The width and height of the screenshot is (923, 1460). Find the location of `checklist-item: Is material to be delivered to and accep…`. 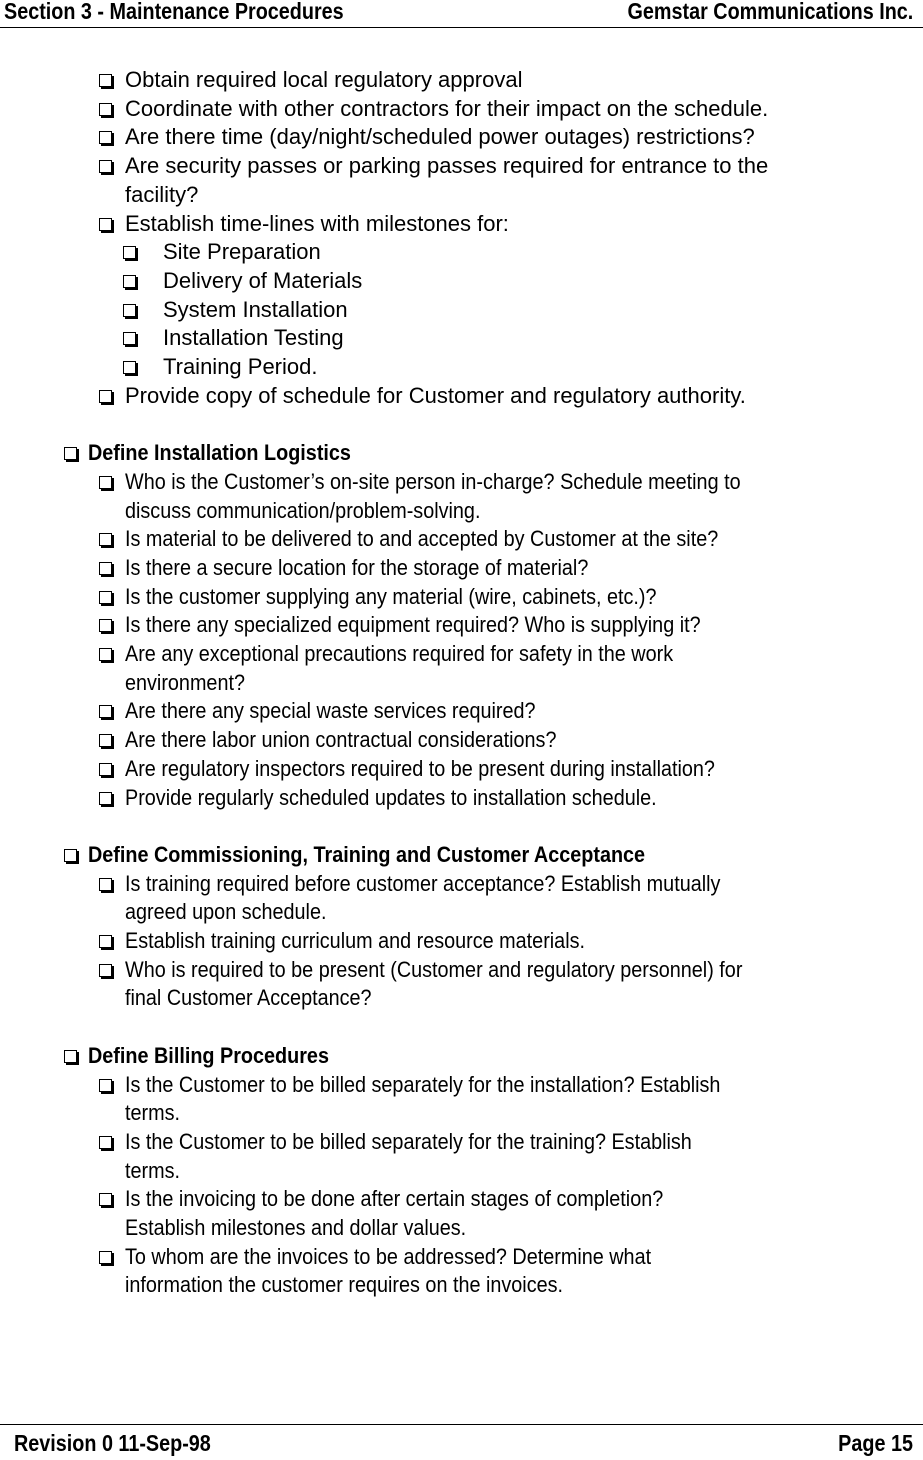

checklist-item: Is material to be delivered to and accep… is located at coordinates (461, 539).